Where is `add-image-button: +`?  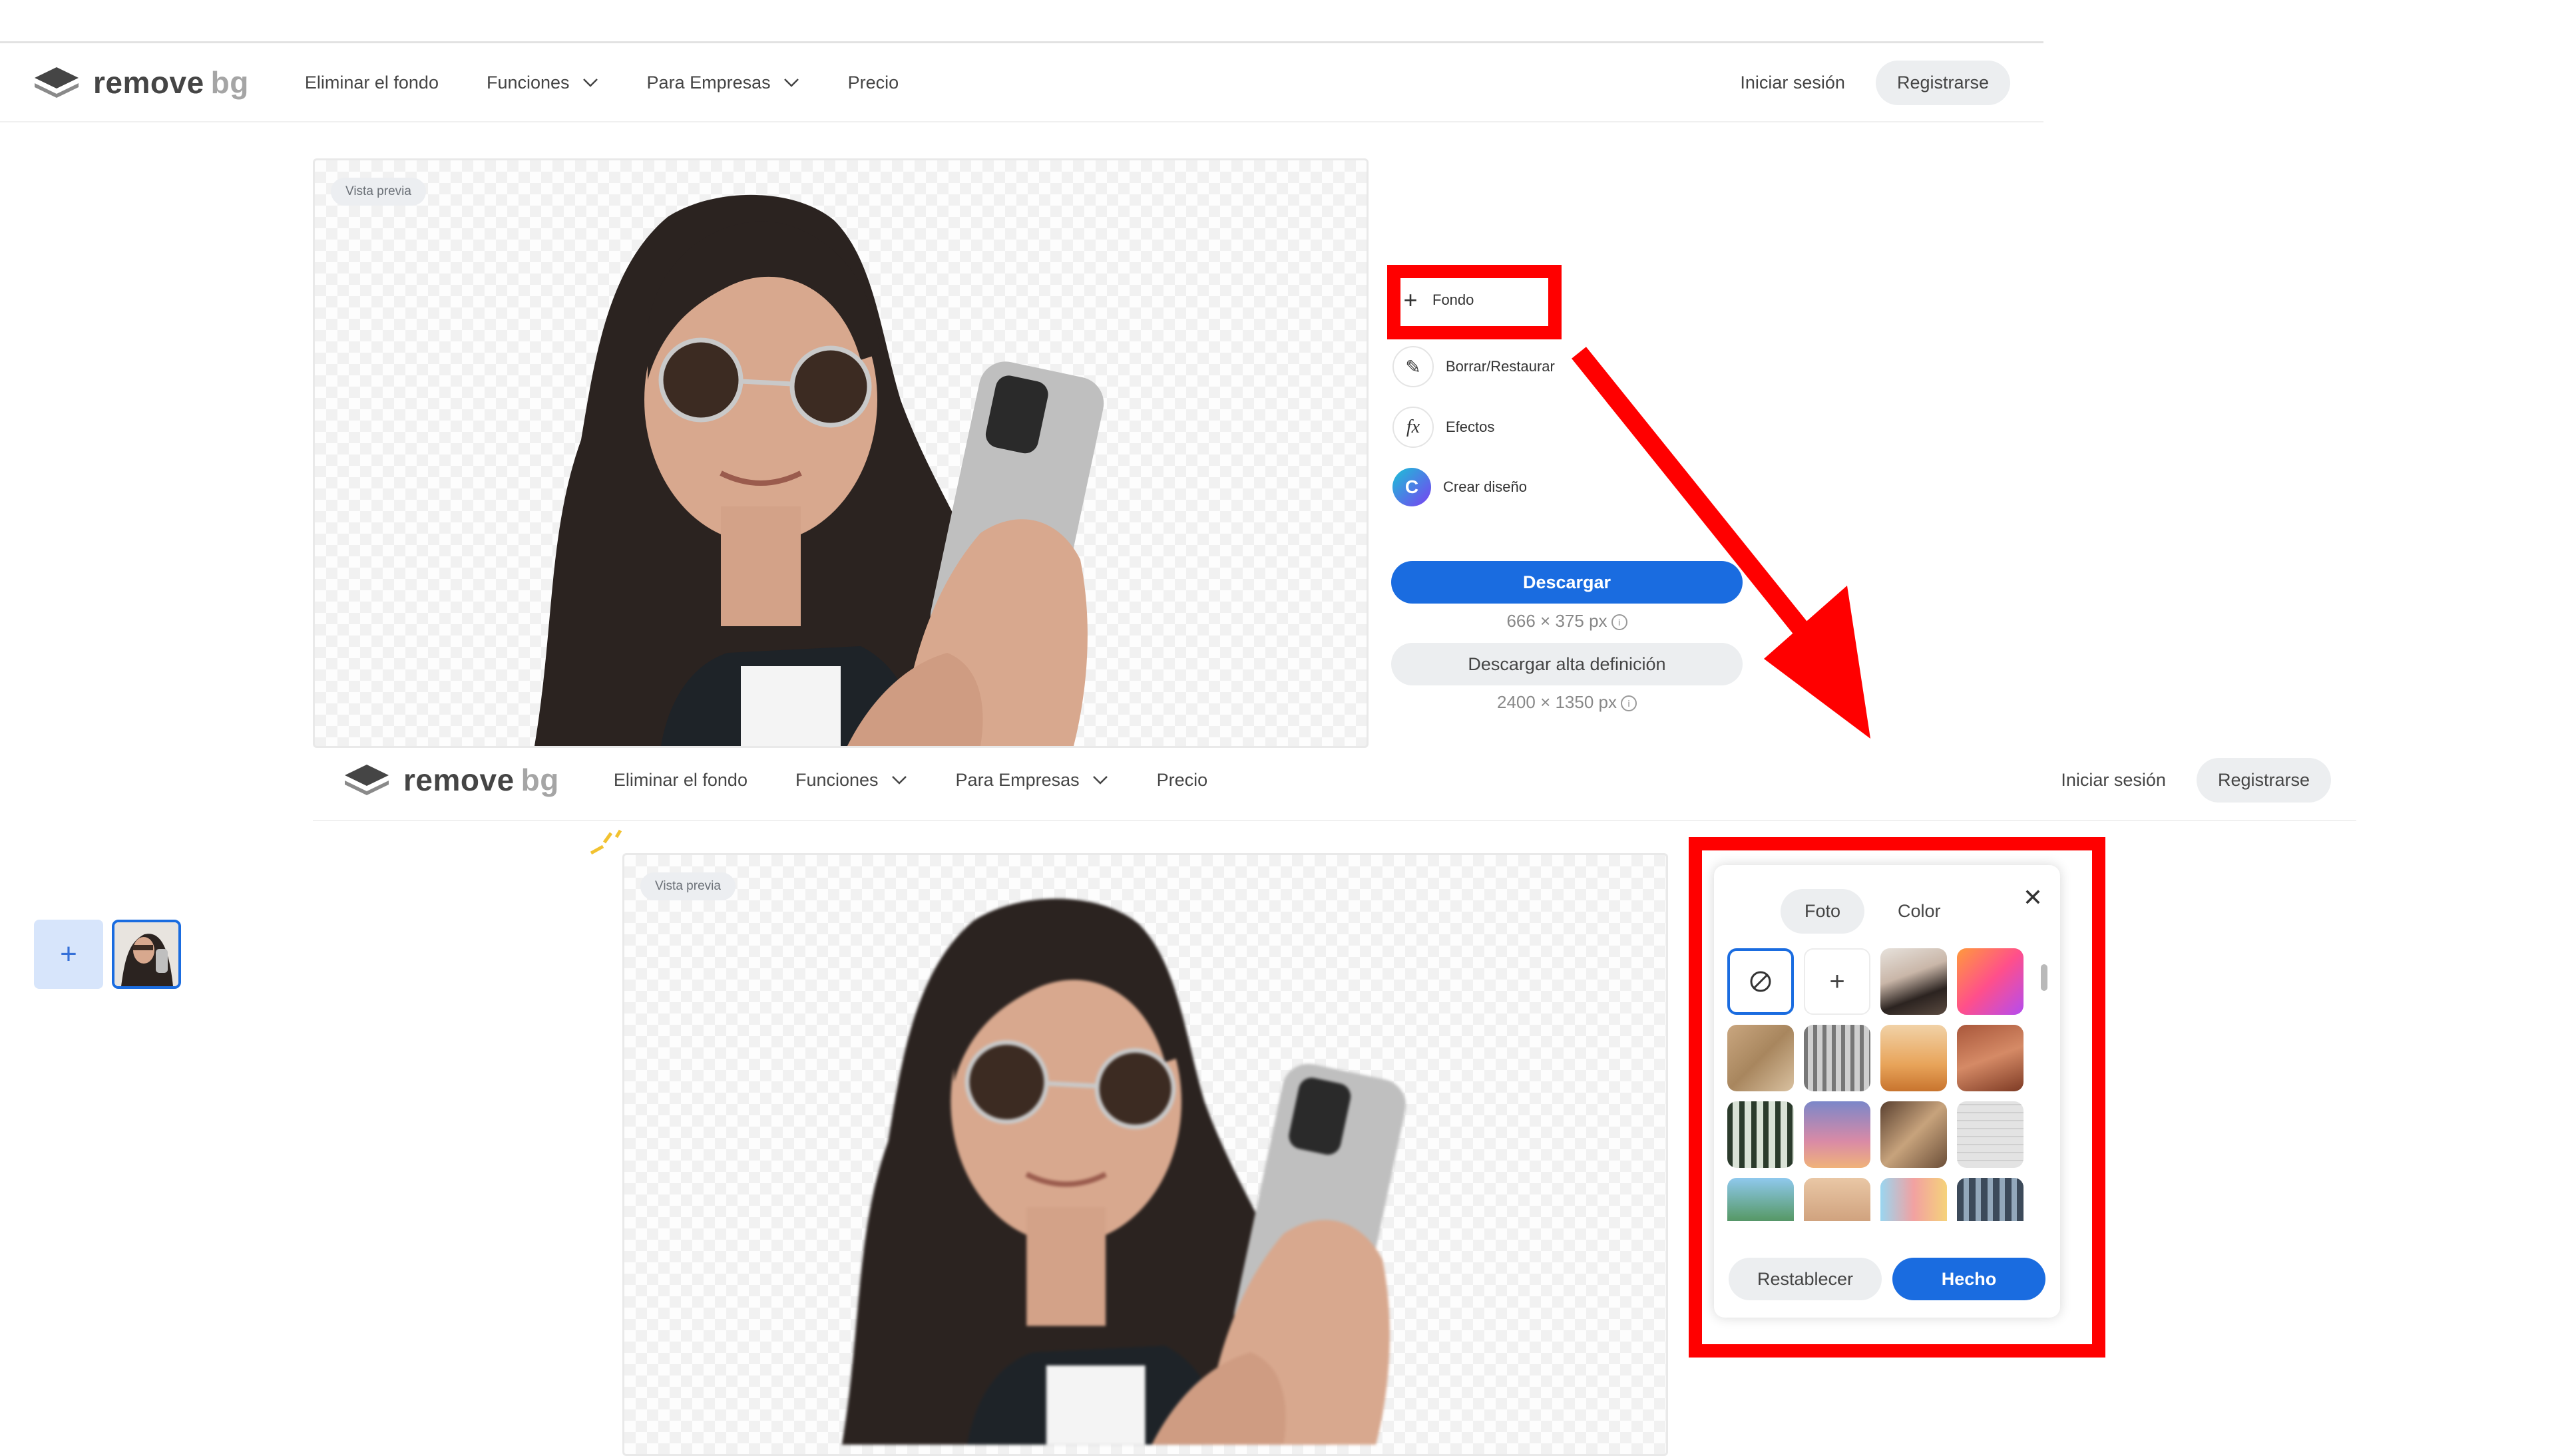
add-image-button: + is located at coordinates (68, 955).